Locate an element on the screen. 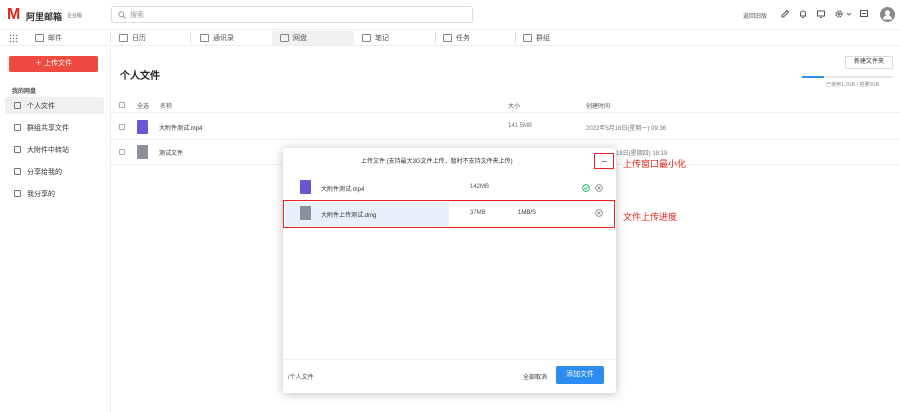 The image size is (900, 412). logo-mark: M is located at coordinates (13, 15).